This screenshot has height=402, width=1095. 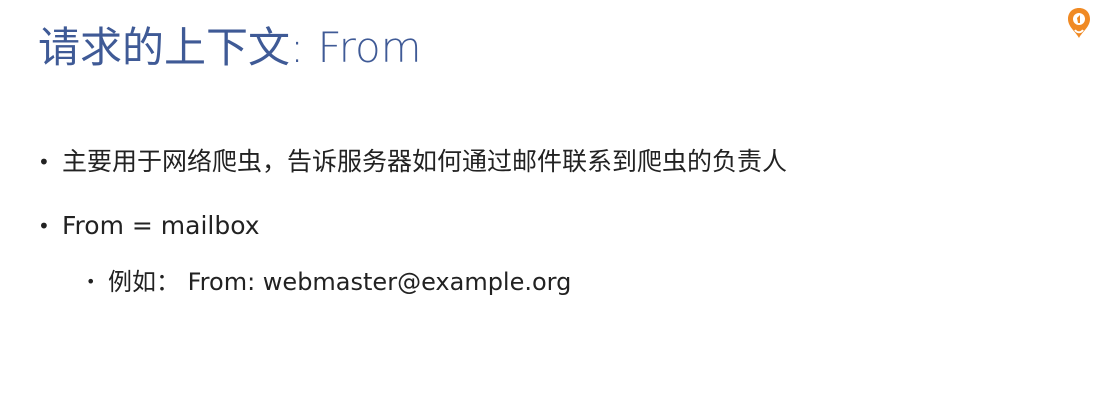 What do you see at coordinates (161, 225) in the screenshot?
I see `bullet-text: From = mailbox` at bounding box center [161, 225].